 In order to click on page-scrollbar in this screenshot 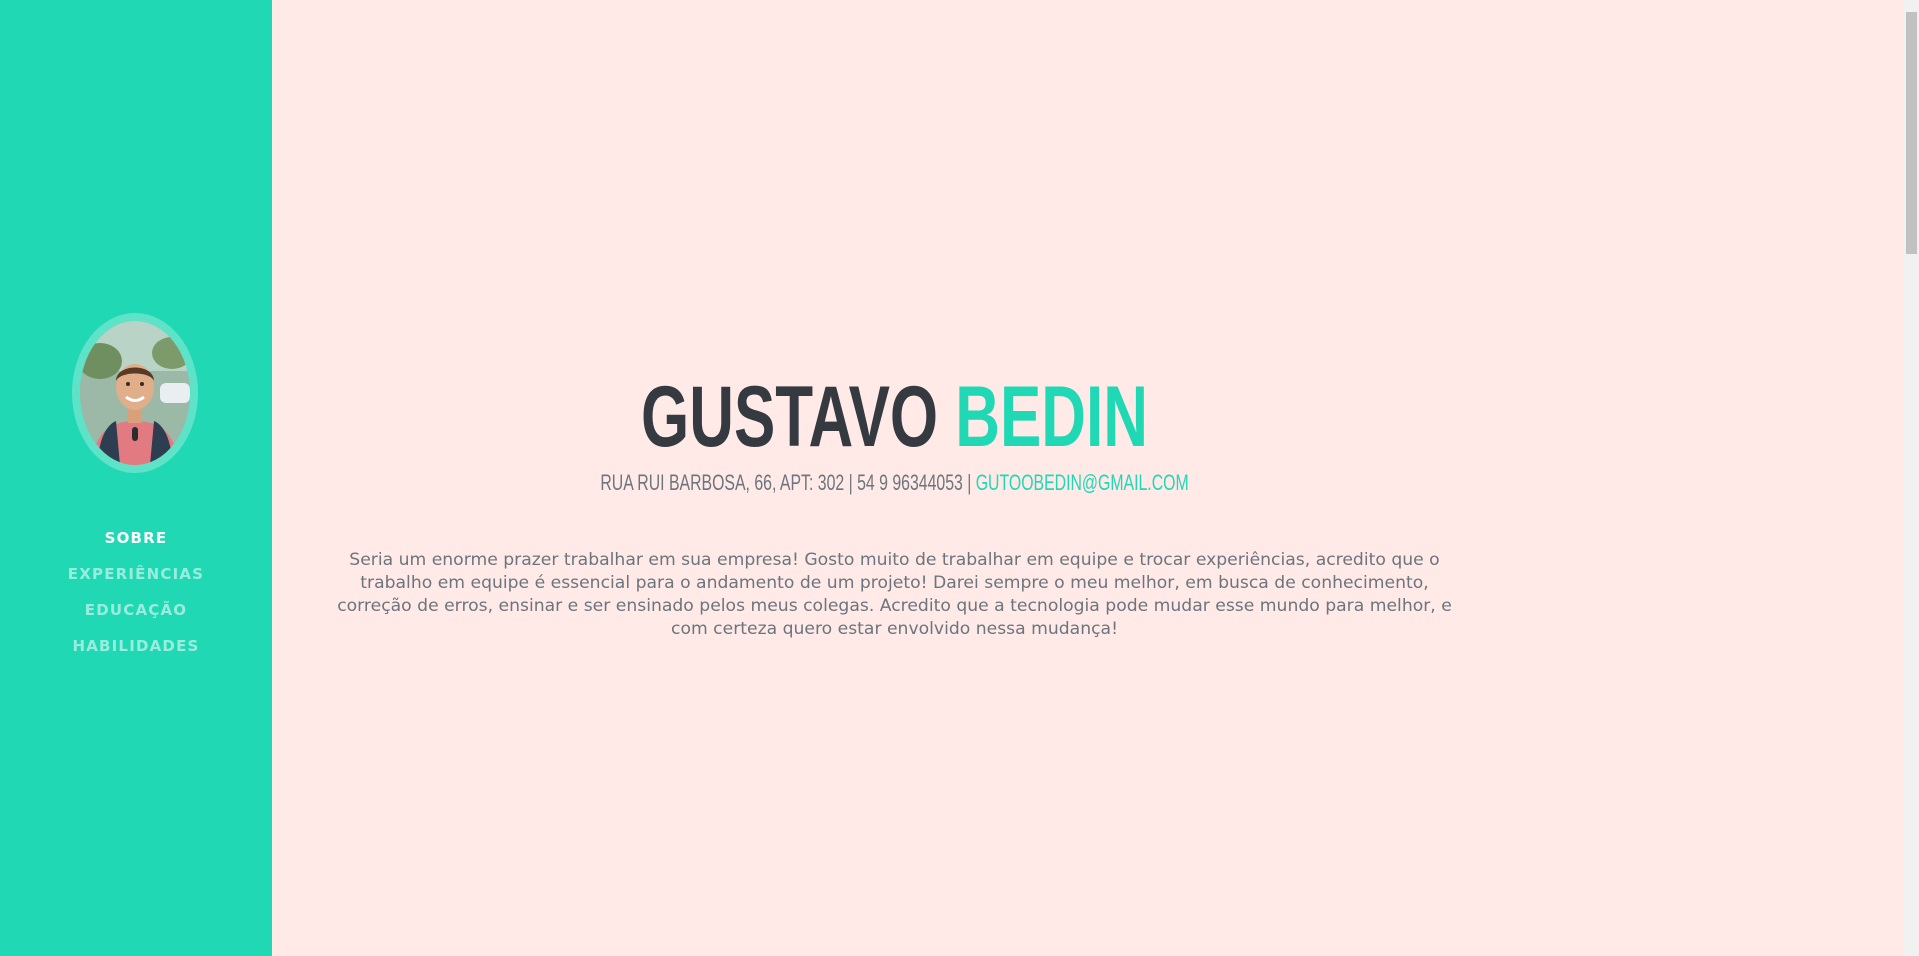, I will do `click(1911, 478)`.